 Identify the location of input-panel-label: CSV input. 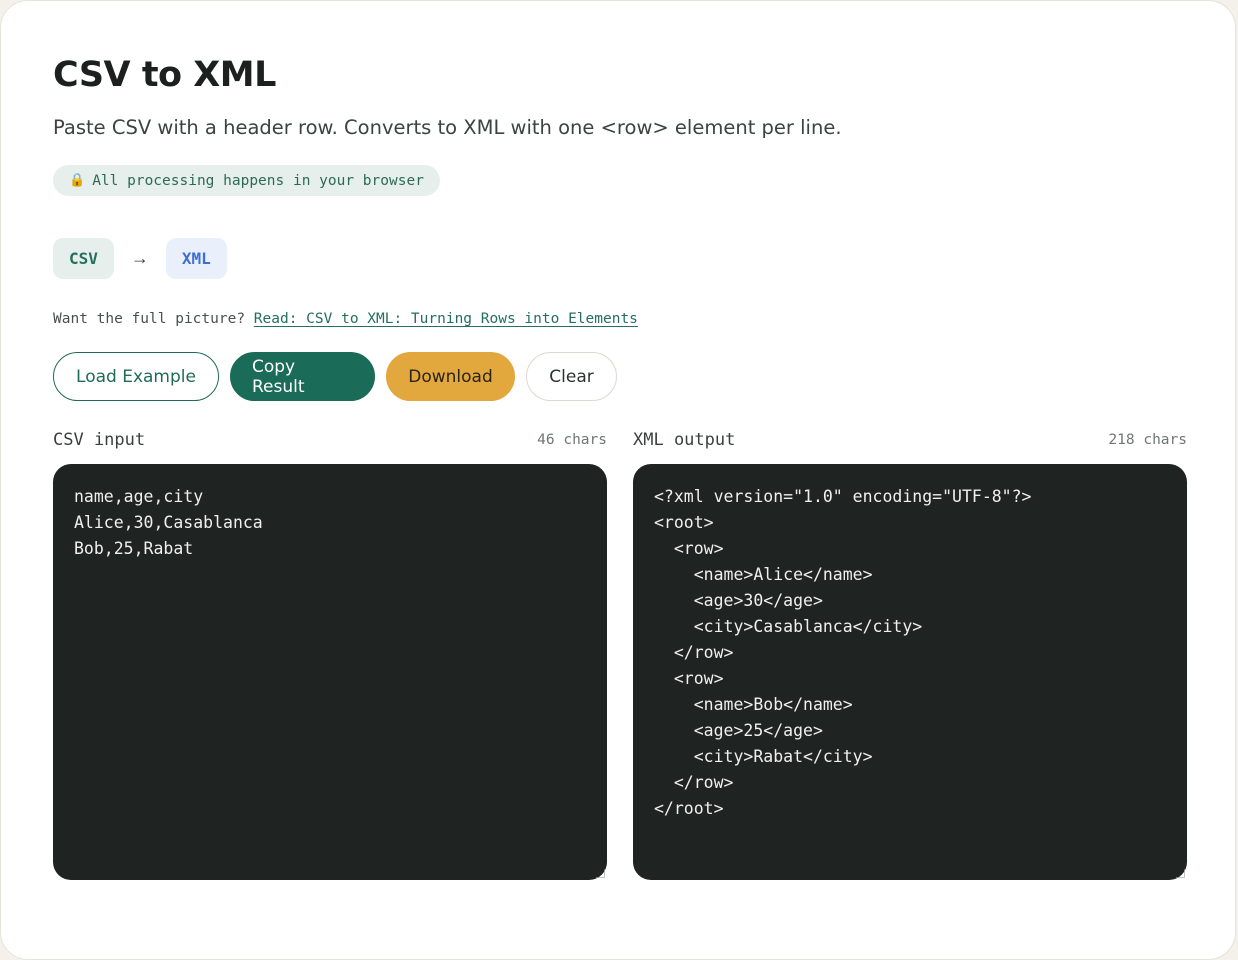
(99, 440).